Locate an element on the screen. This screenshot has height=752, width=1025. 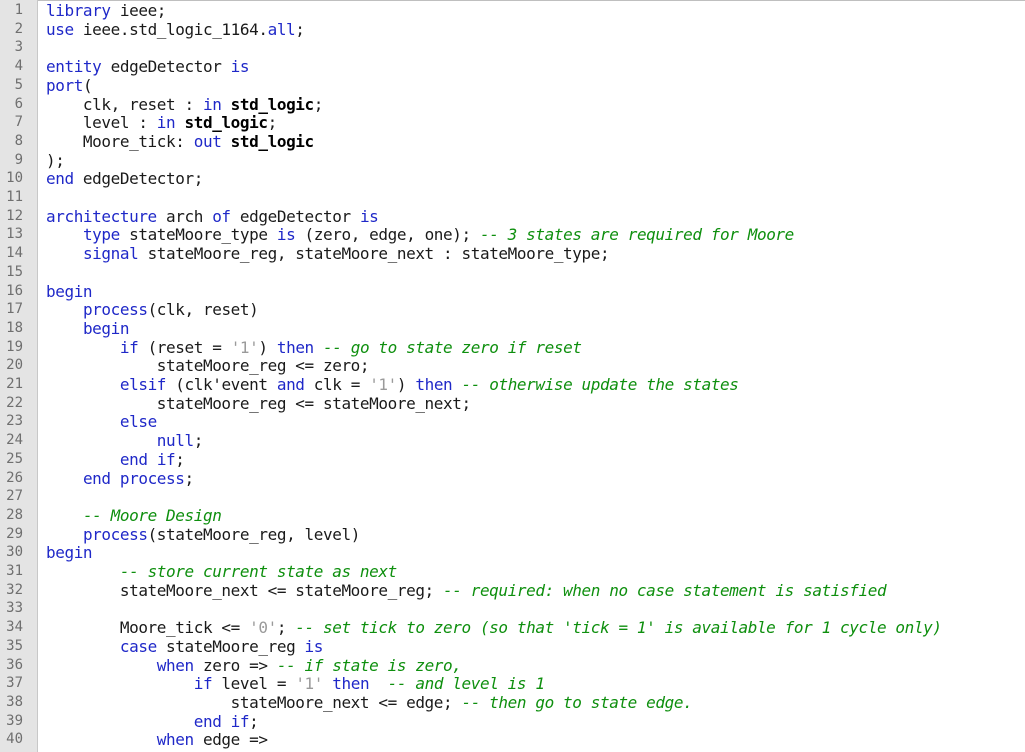
code-line: 37 if level = '1' then -- and level is 1 is located at coordinates (512, 683).